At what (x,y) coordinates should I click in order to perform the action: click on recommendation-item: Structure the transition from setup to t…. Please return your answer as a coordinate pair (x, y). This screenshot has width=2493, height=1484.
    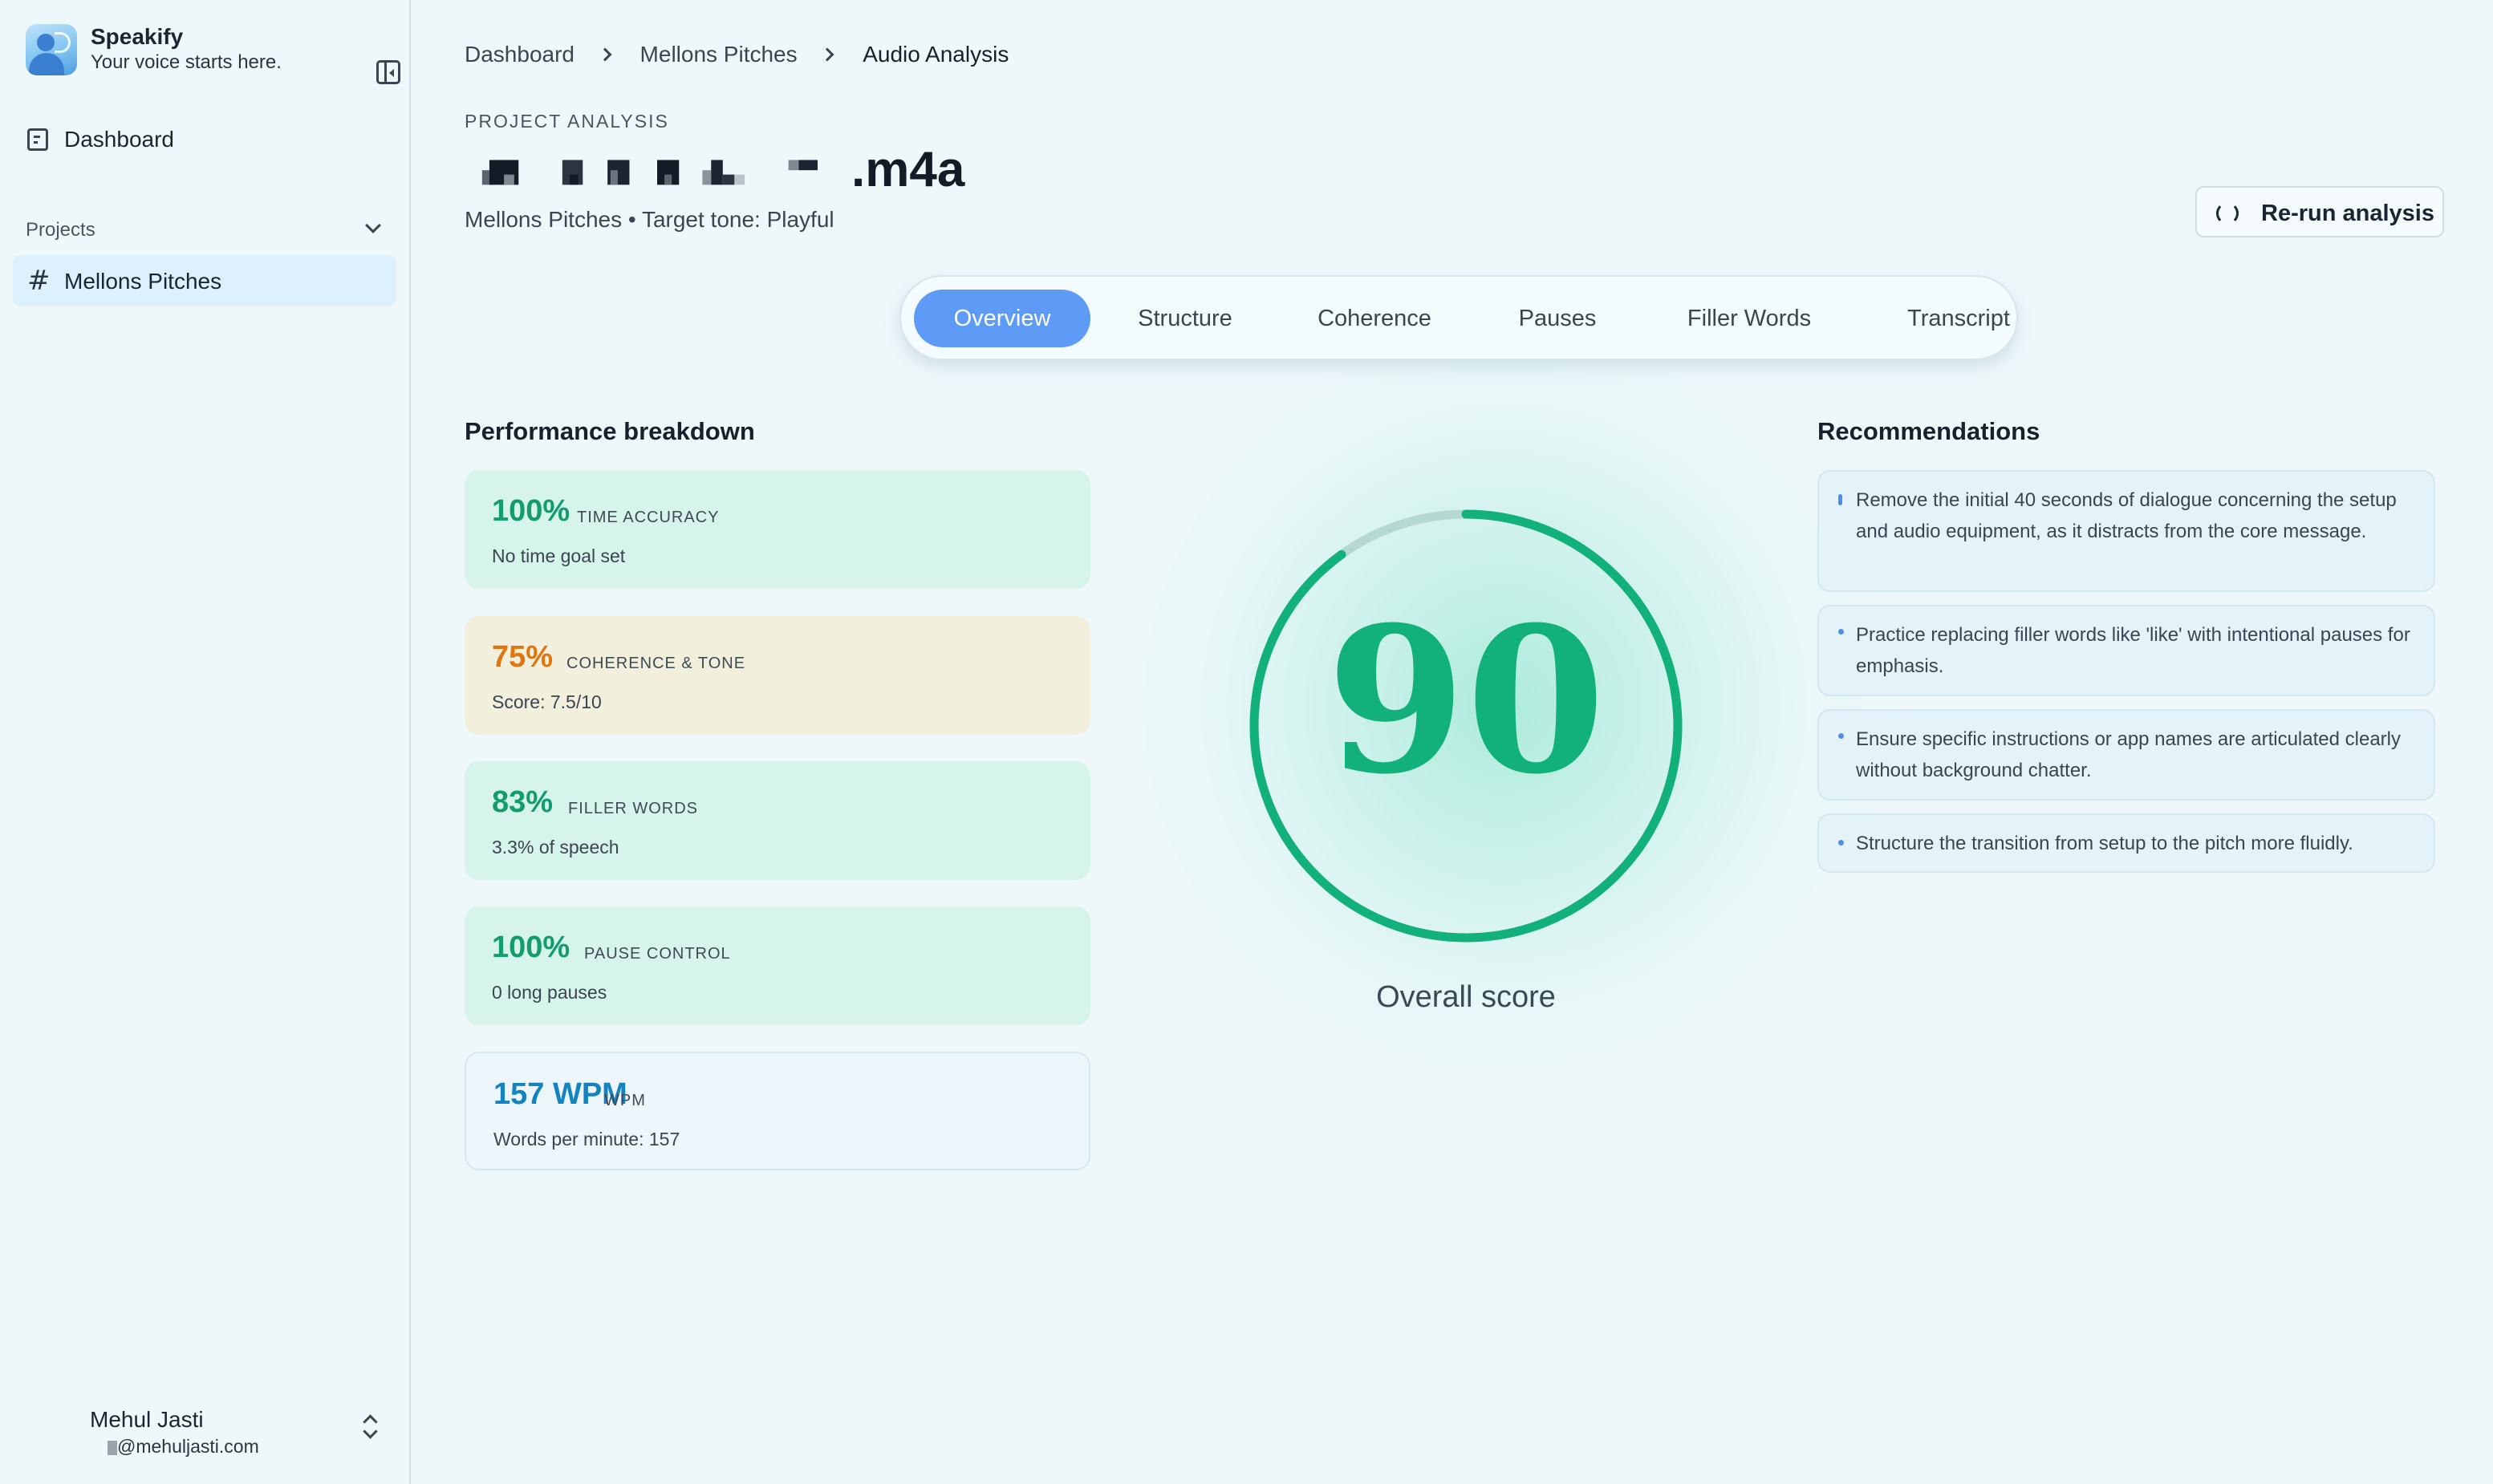
    Looking at the image, I should click on (2126, 843).